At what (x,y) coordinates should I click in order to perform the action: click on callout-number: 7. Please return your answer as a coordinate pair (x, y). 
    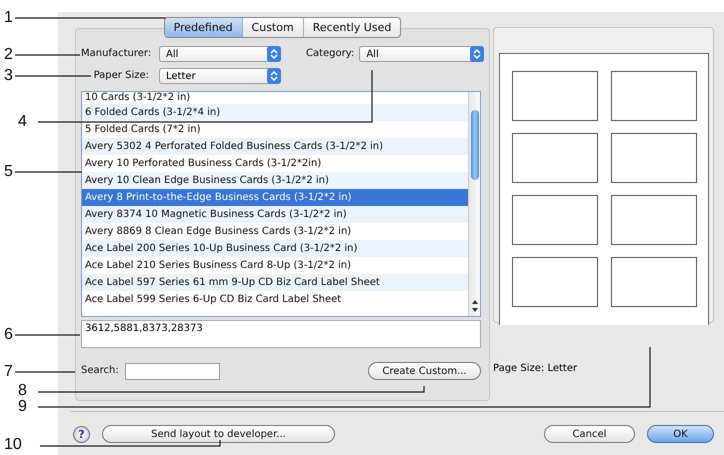
    Looking at the image, I should click on (8, 372).